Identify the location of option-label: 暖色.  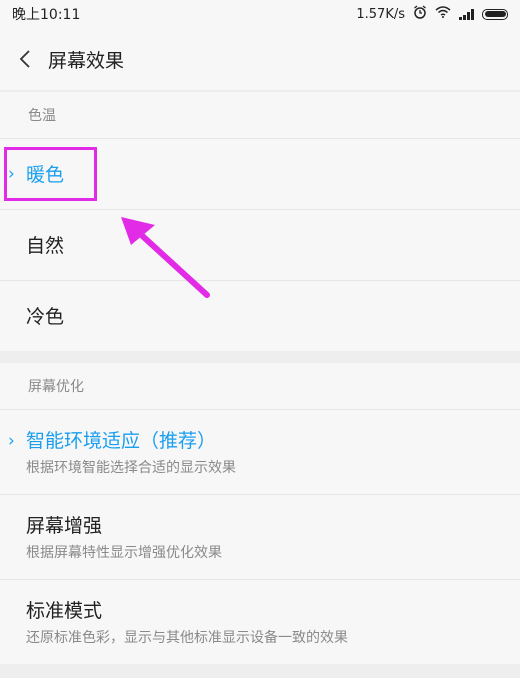
(45, 175).